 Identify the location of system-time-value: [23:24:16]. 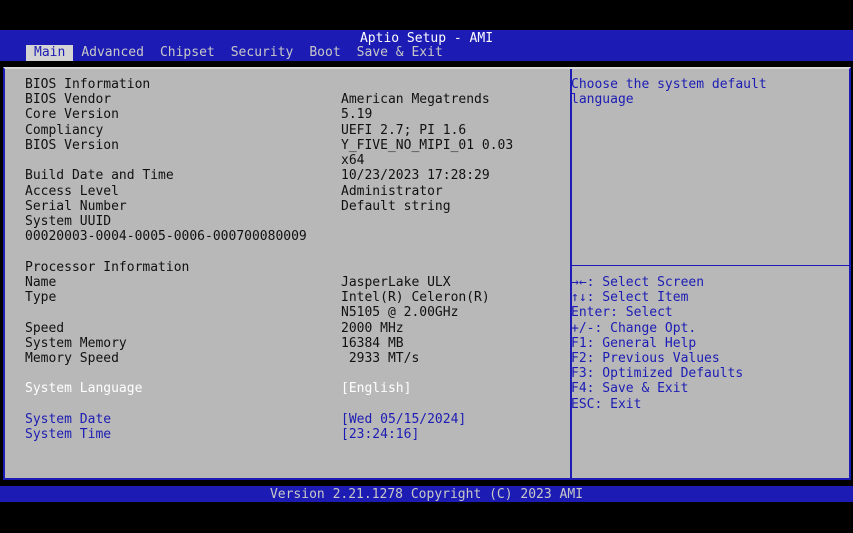
(380, 434).